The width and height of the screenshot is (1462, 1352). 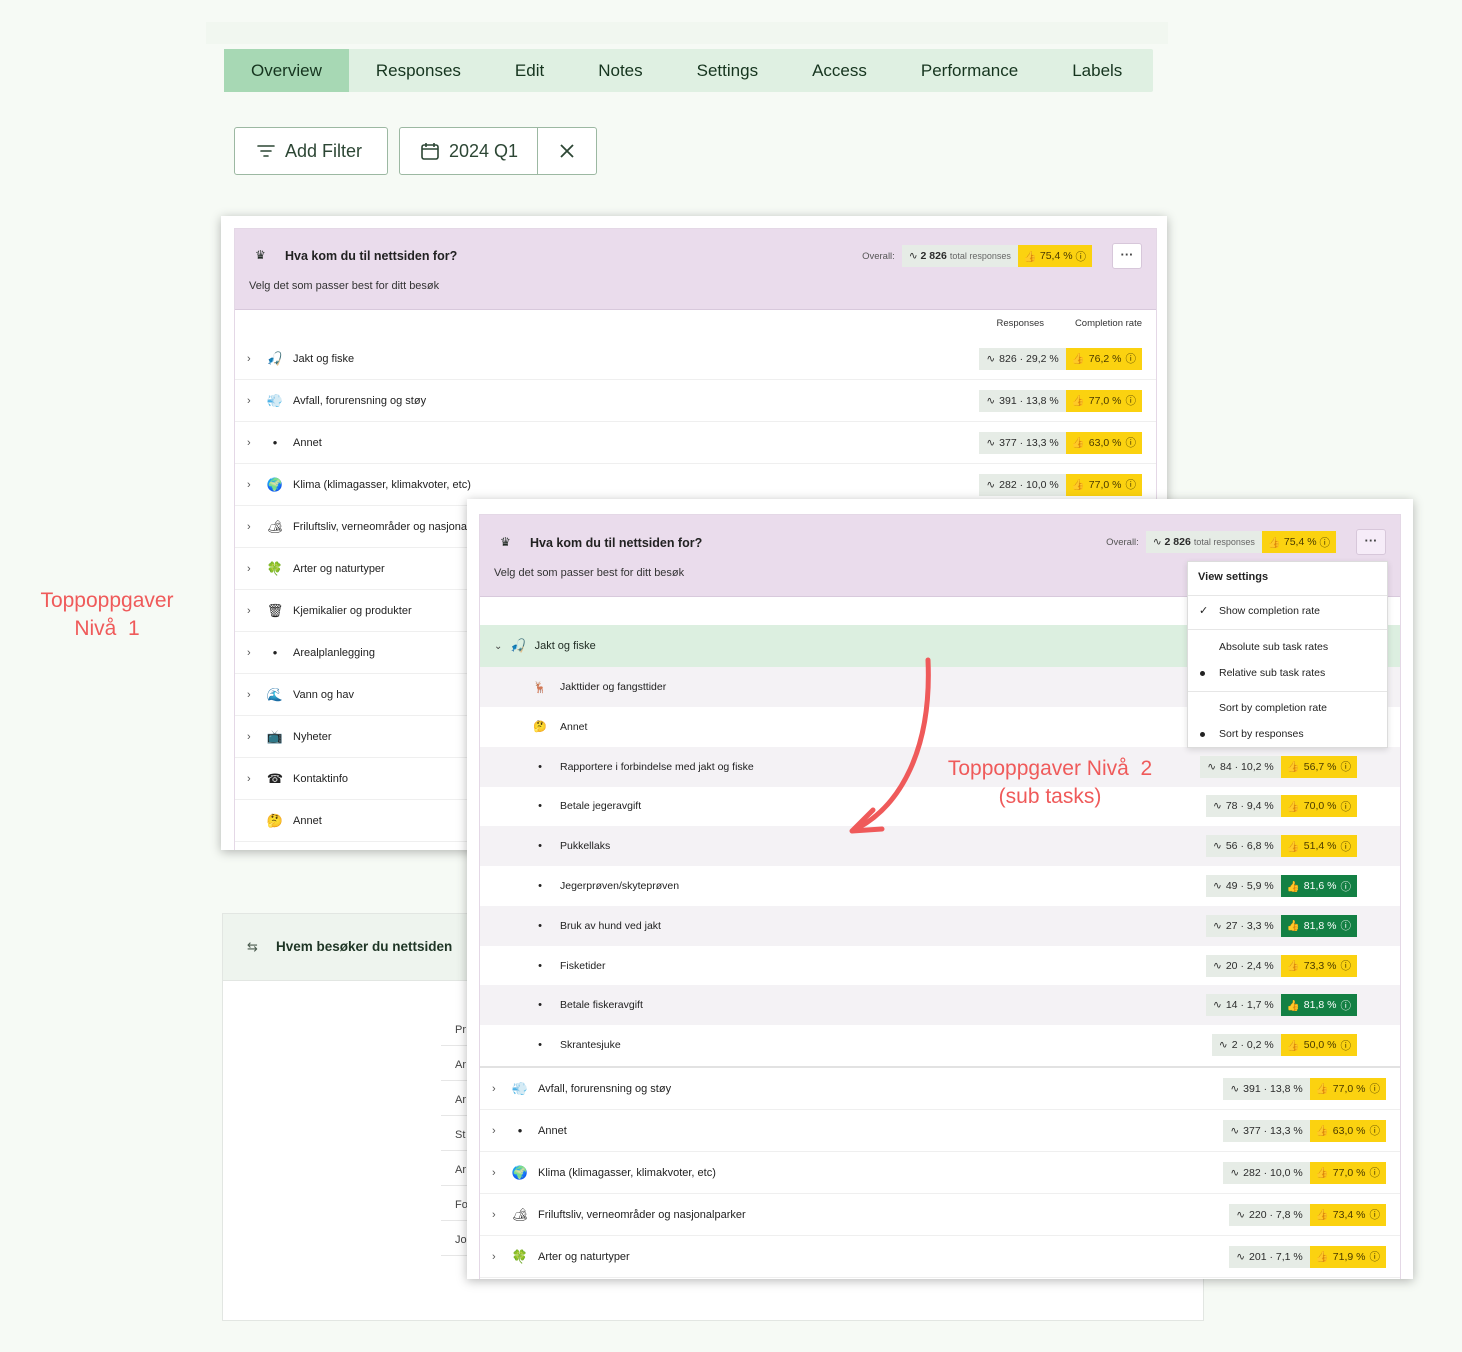 What do you see at coordinates (1122, 542) in the screenshot?
I see `overall-label: Overall:` at bounding box center [1122, 542].